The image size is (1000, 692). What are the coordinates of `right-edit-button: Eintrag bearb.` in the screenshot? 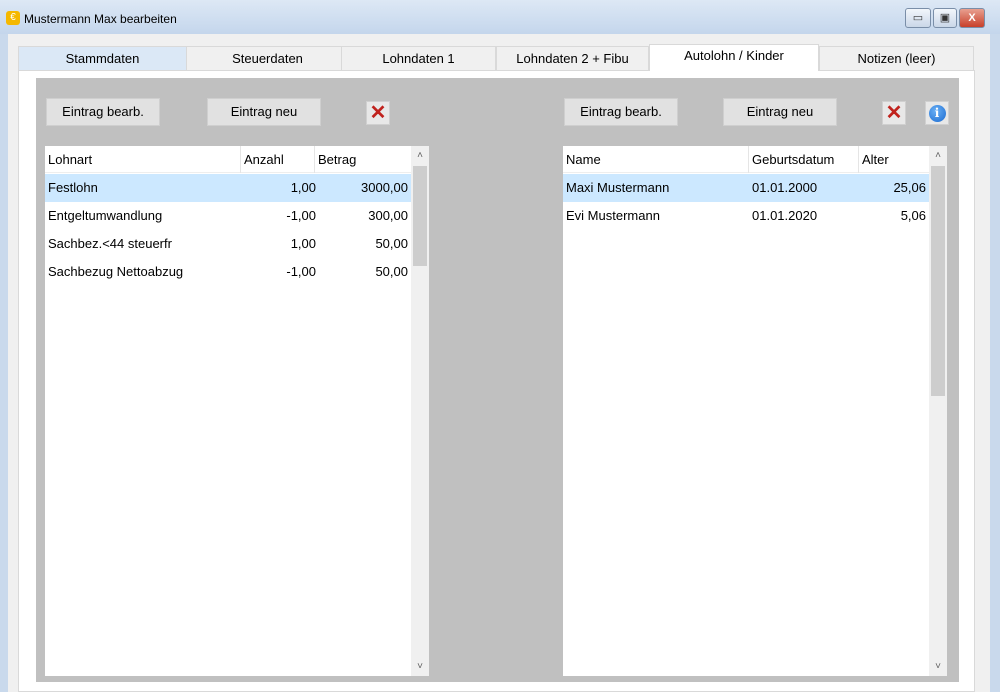 It's located at (621, 112).